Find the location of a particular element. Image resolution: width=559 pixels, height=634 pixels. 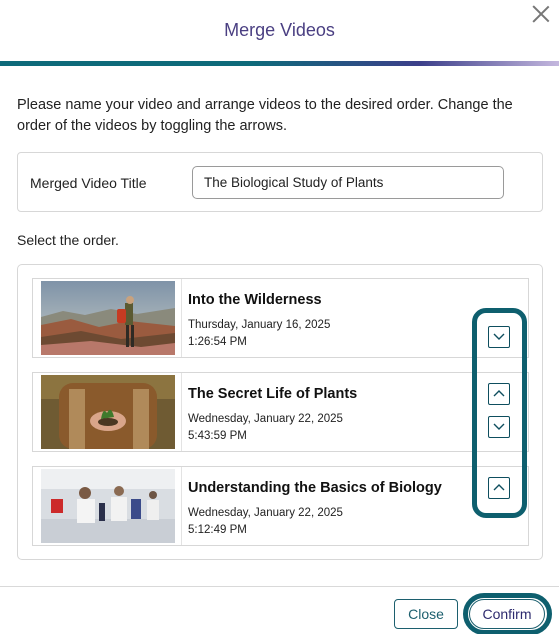

video-time: 5:12:49 PM is located at coordinates (217, 530).